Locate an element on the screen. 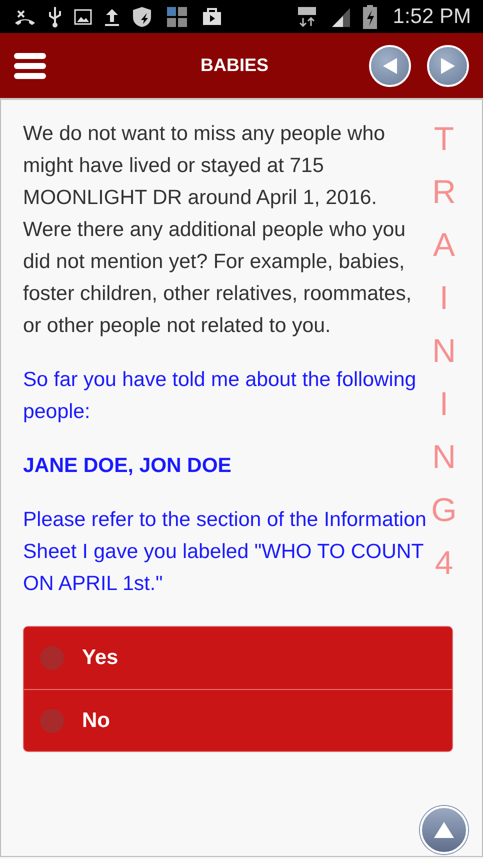 This screenshot has height=859, width=483. left-triangle-icon is located at coordinates (390, 65).